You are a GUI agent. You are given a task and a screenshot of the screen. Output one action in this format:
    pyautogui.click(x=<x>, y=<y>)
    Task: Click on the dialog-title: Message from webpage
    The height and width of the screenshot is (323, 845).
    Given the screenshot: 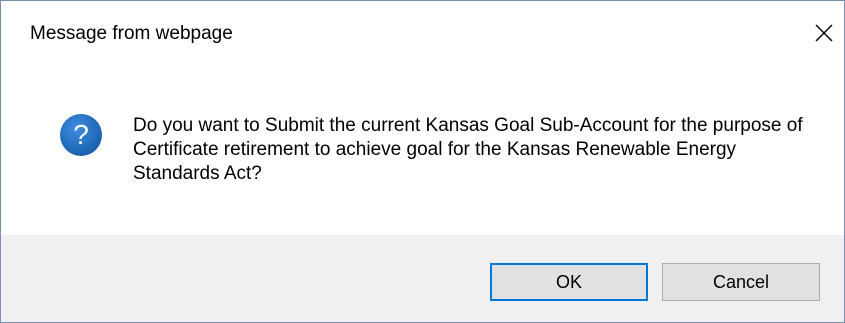 What is the action you would take?
    pyautogui.click(x=131, y=33)
    